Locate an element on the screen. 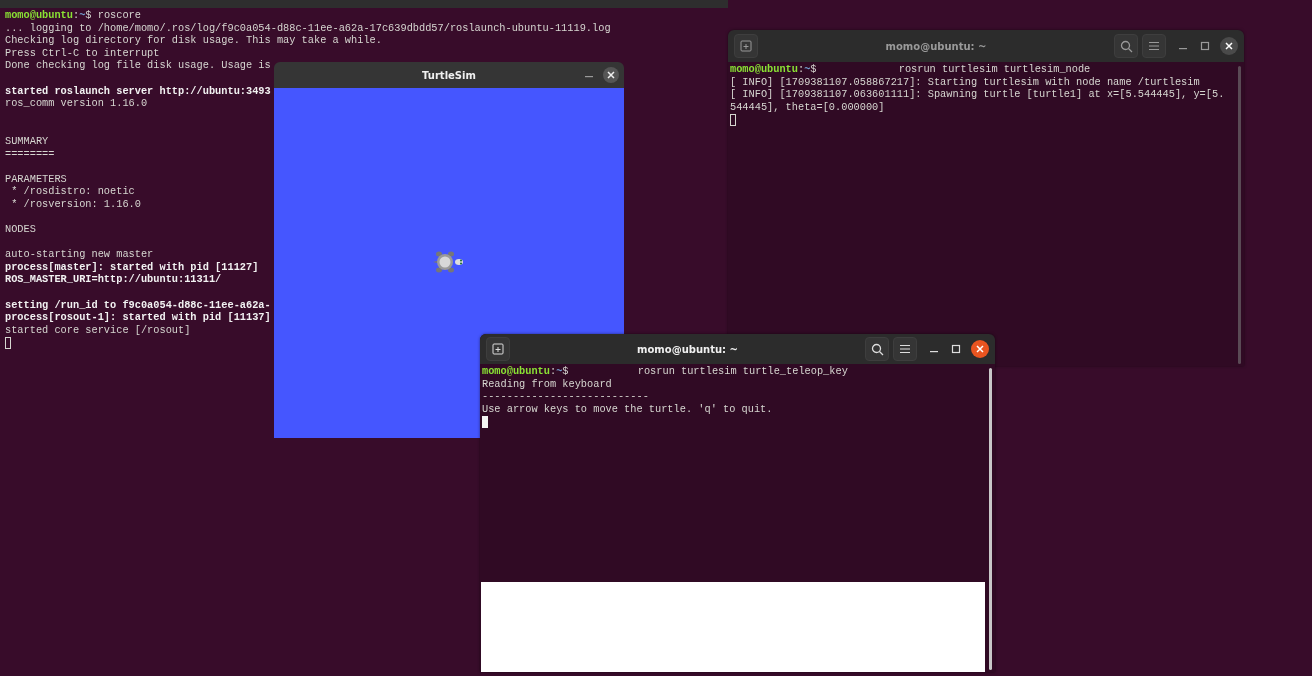  output-text: 544445], theta=[0.000000] is located at coordinates (807, 106).